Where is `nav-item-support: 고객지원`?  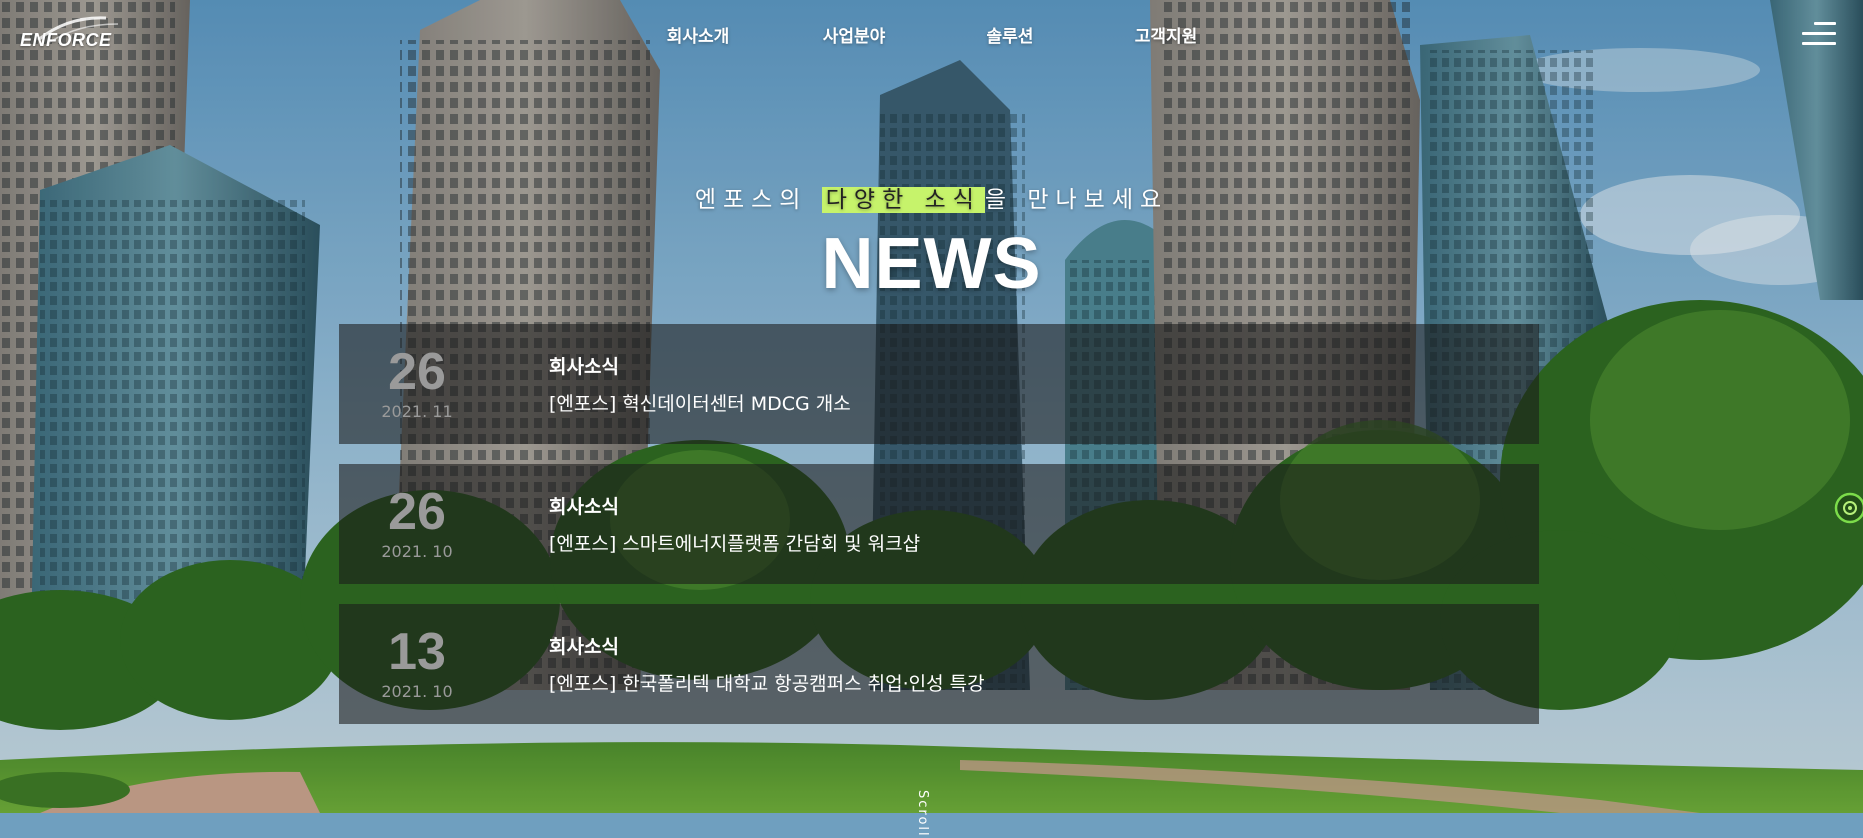 nav-item-support: 고객지원 is located at coordinates (1166, 34).